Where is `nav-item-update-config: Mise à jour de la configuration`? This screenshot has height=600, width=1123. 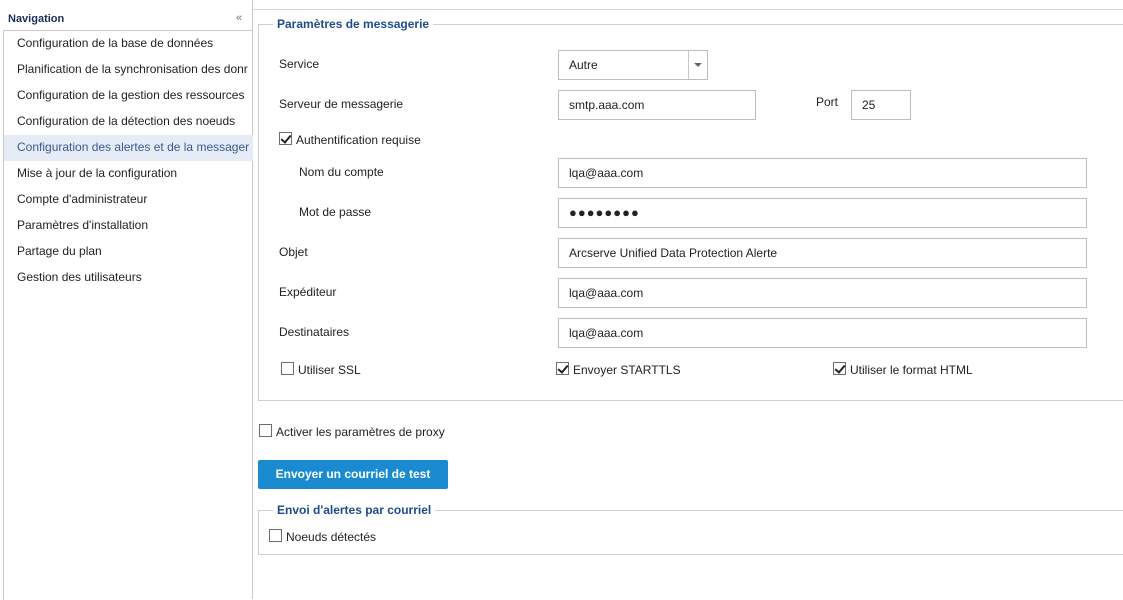 nav-item-update-config: Mise à jour de la configuration is located at coordinates (128, 174).